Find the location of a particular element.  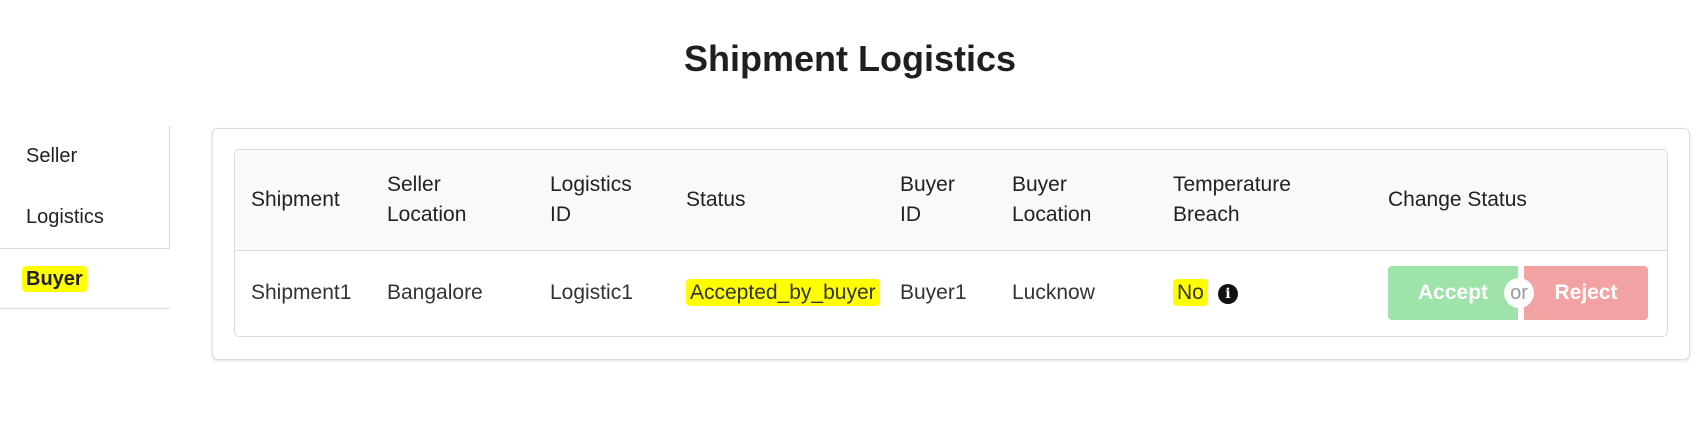

header-buyer-id: Buyer ID is located at coordinates (940, 200).